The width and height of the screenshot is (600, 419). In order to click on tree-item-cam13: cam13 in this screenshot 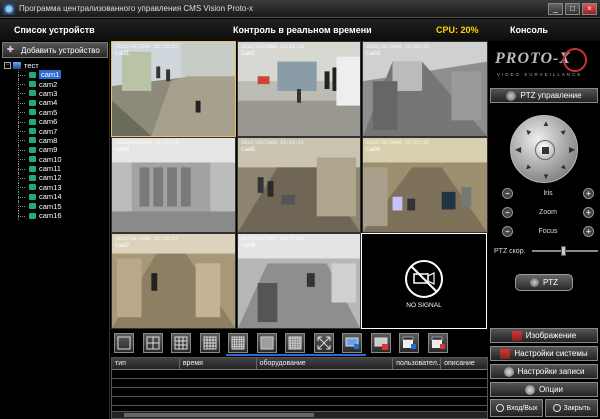, I will do `click(54, 187)`.